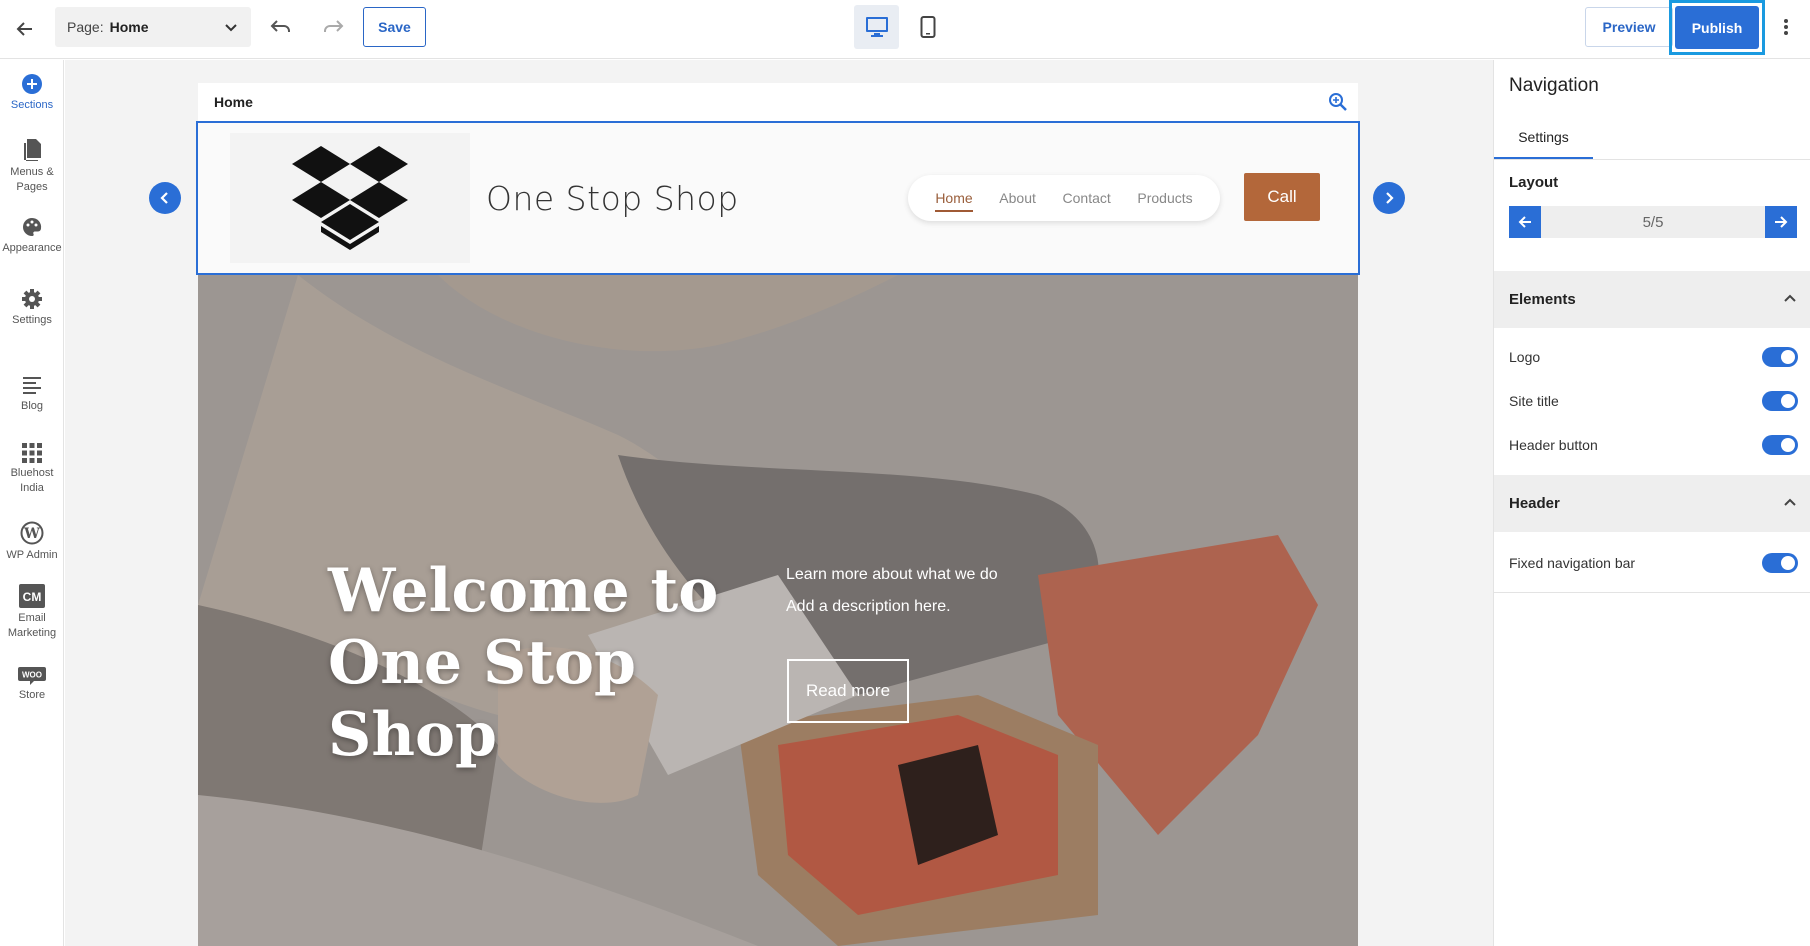 The height and width of the screenshot is (946, 1810). Describe the element at coordinates (1525, 357) in the screenshot. I see `element-label: Logo` at that location.